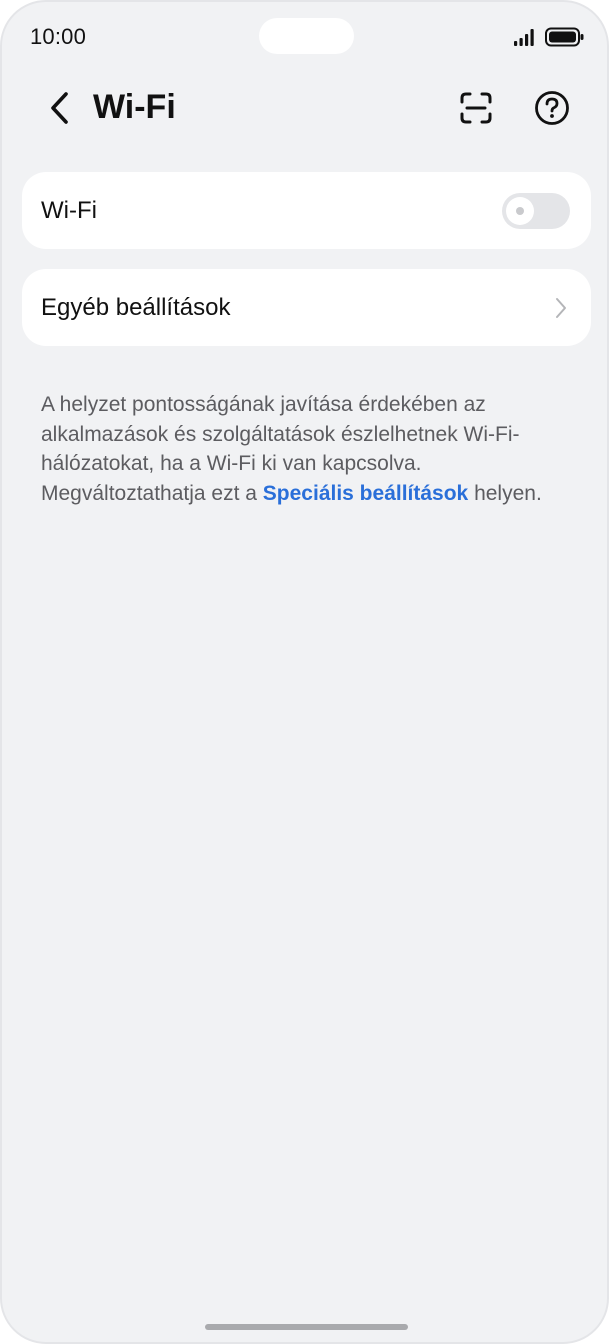 This screenshot has width=609, height=1344. I want to click on scan-button, so click(476, 108).